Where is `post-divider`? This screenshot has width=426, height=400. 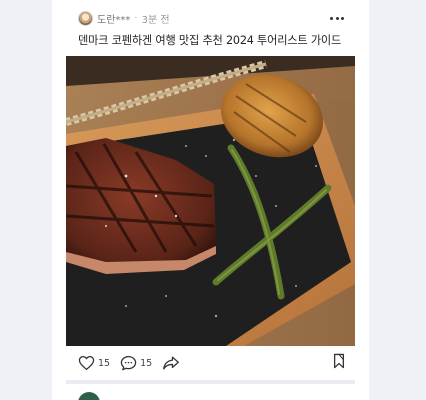 post-divider is located at coordinates (210, 382).